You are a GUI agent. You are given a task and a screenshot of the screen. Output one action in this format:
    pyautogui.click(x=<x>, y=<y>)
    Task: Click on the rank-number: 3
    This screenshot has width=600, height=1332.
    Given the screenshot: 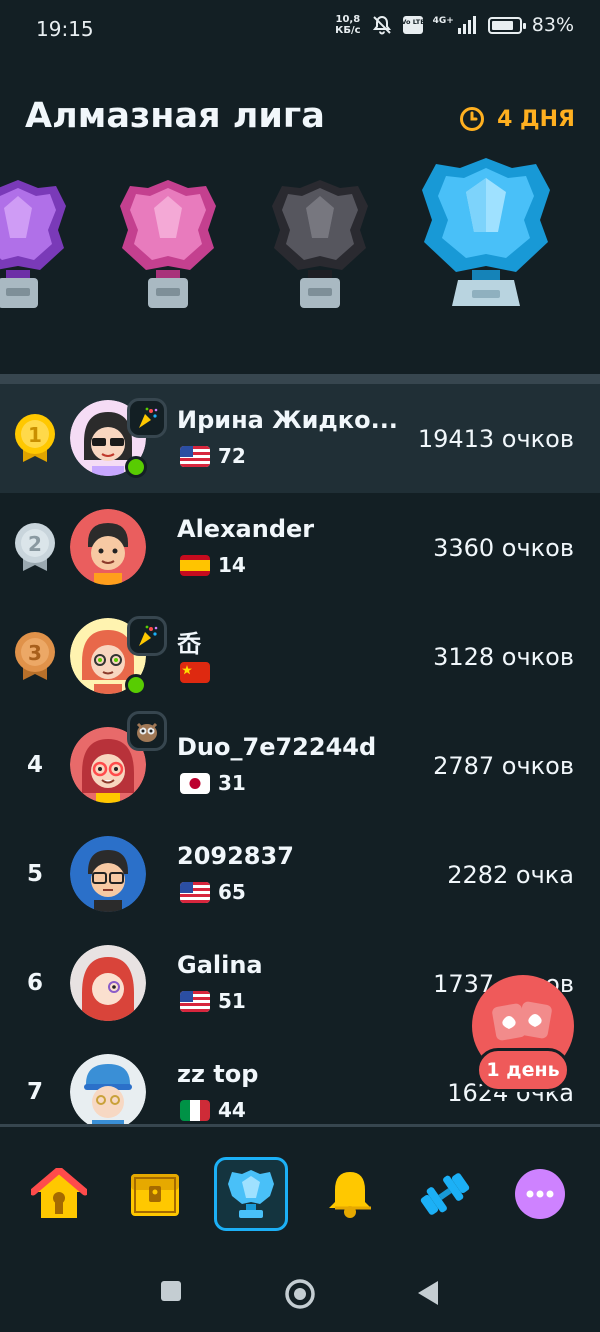 What is the action you would take?
    pyautogui.click(x=35, y=653)
    